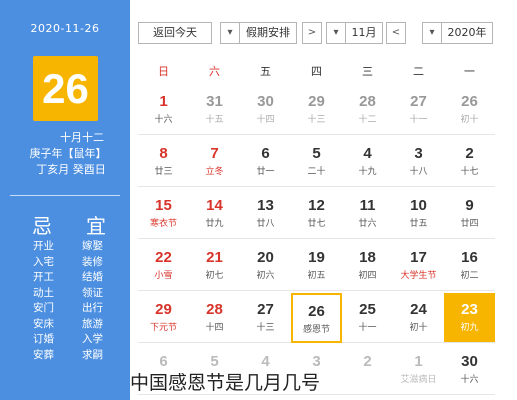 This screenshot has height=400, width=517. I want to click on weekday-header: 一, so click(469, 71).